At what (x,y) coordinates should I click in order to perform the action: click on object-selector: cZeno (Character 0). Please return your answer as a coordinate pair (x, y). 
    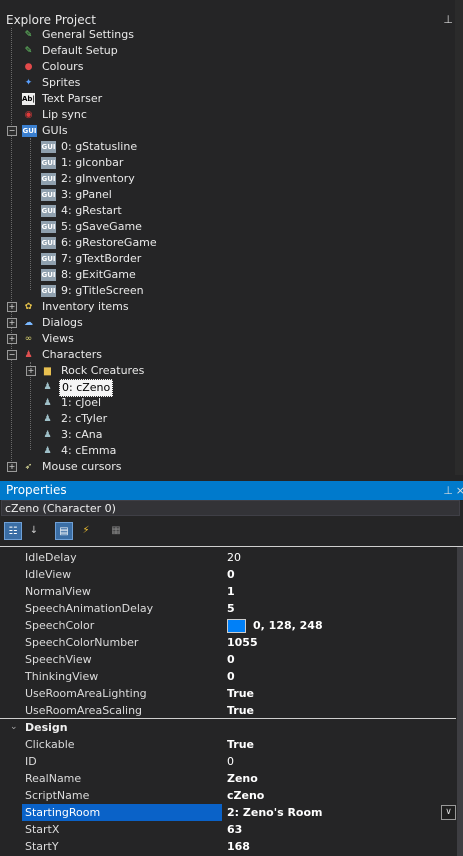
    Looking at the image, I should click on (230, 508).